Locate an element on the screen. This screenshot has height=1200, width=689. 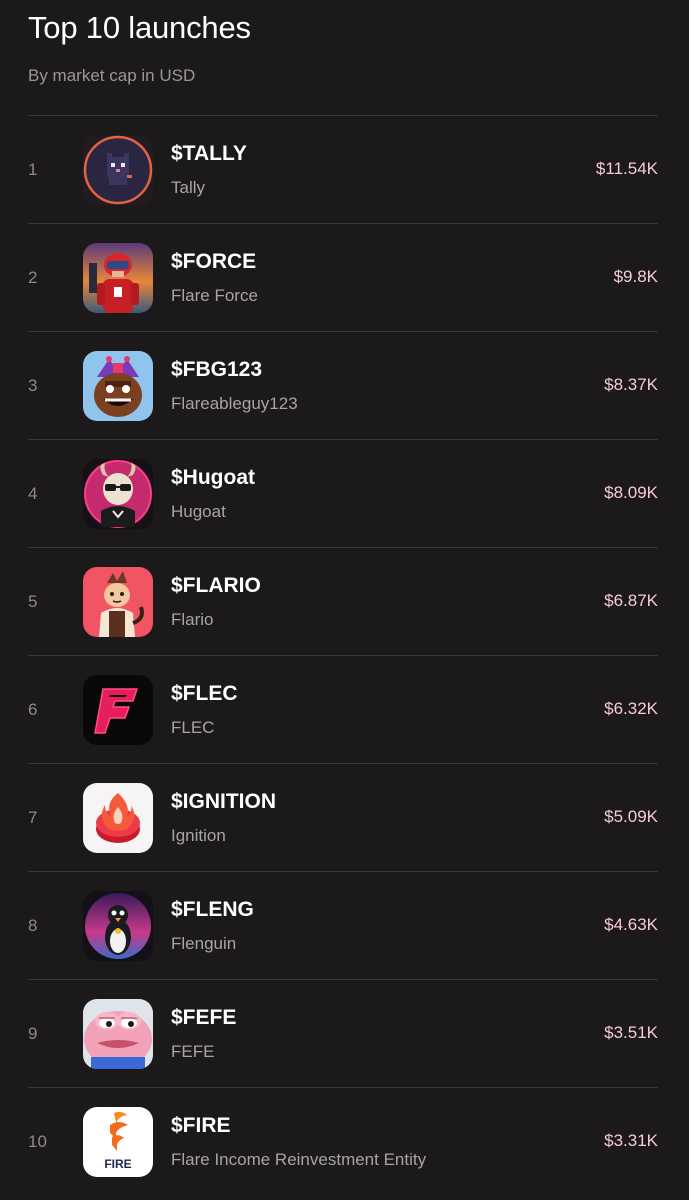
tally-cat-logo-icon is located at coordinates (118, 170).